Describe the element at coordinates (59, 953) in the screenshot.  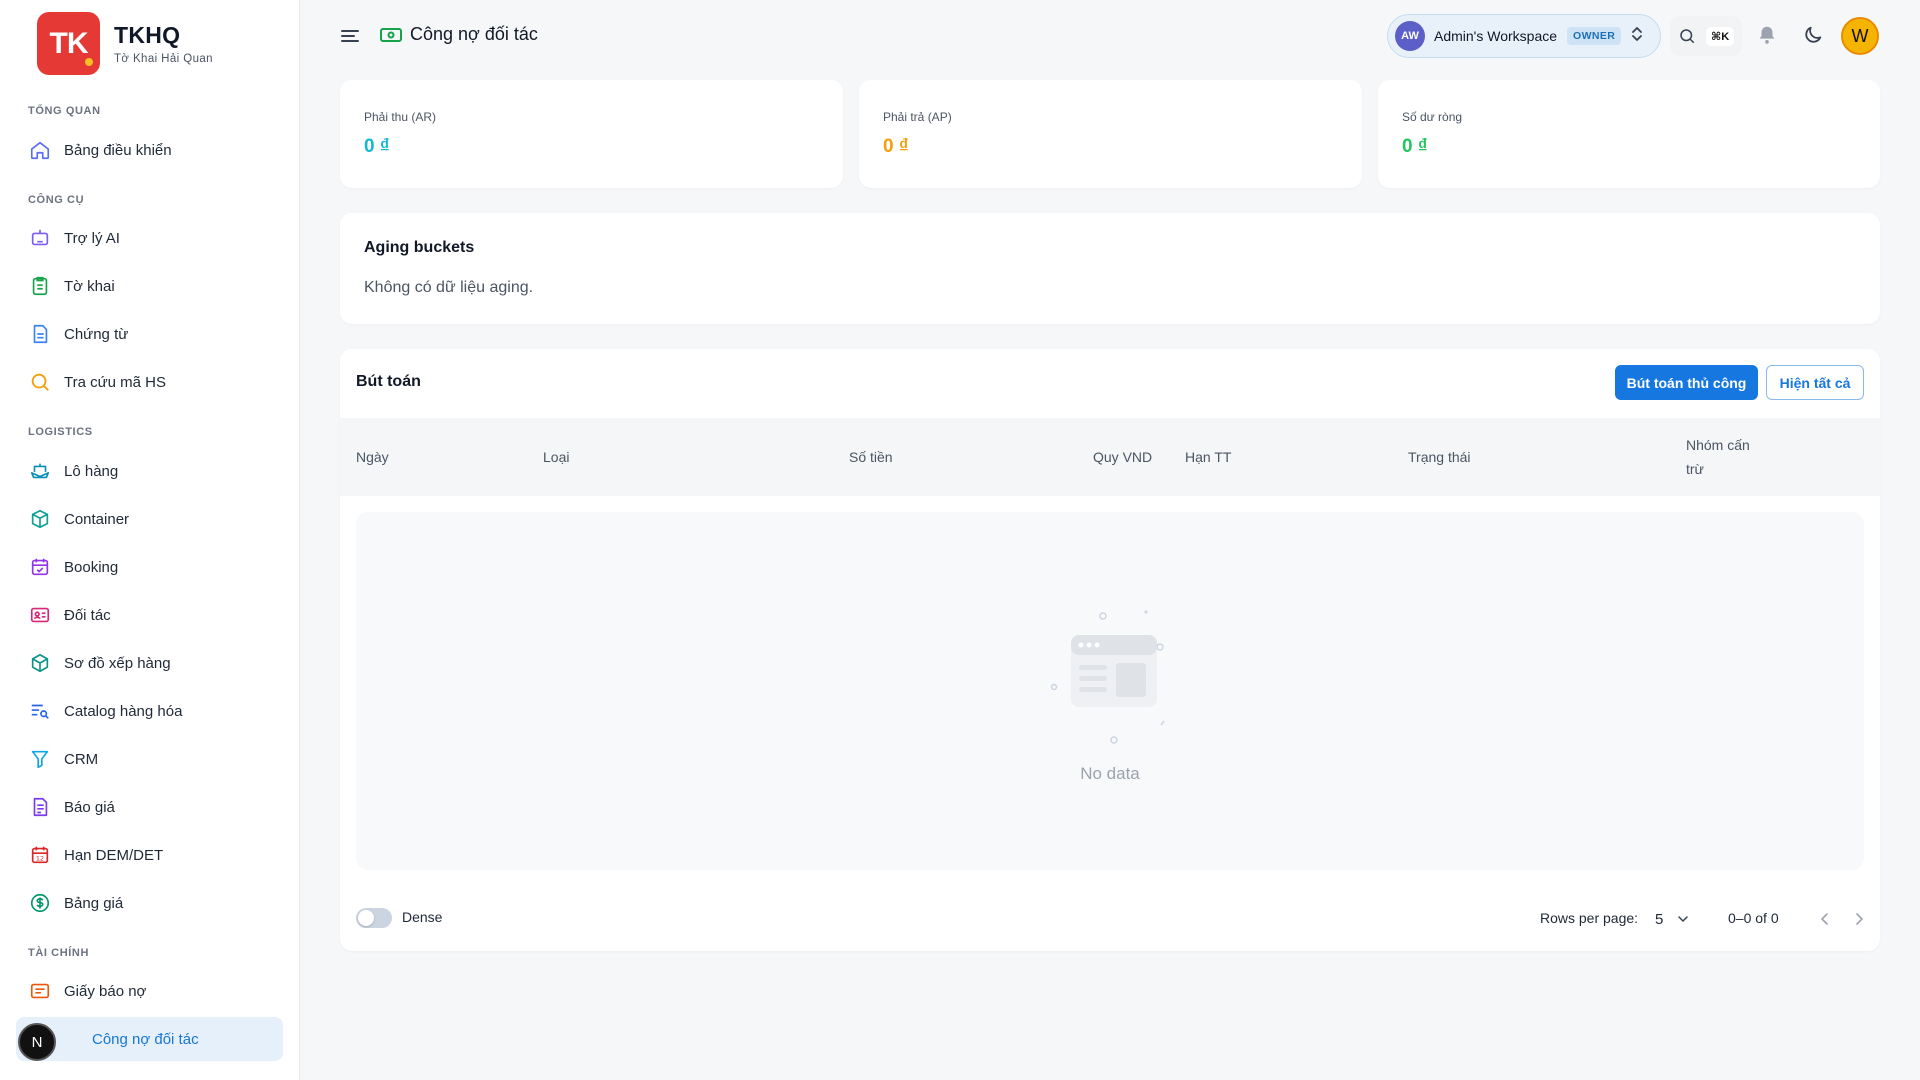
I see `section-tai-chinh: TÀI CHÍNH` at that location.